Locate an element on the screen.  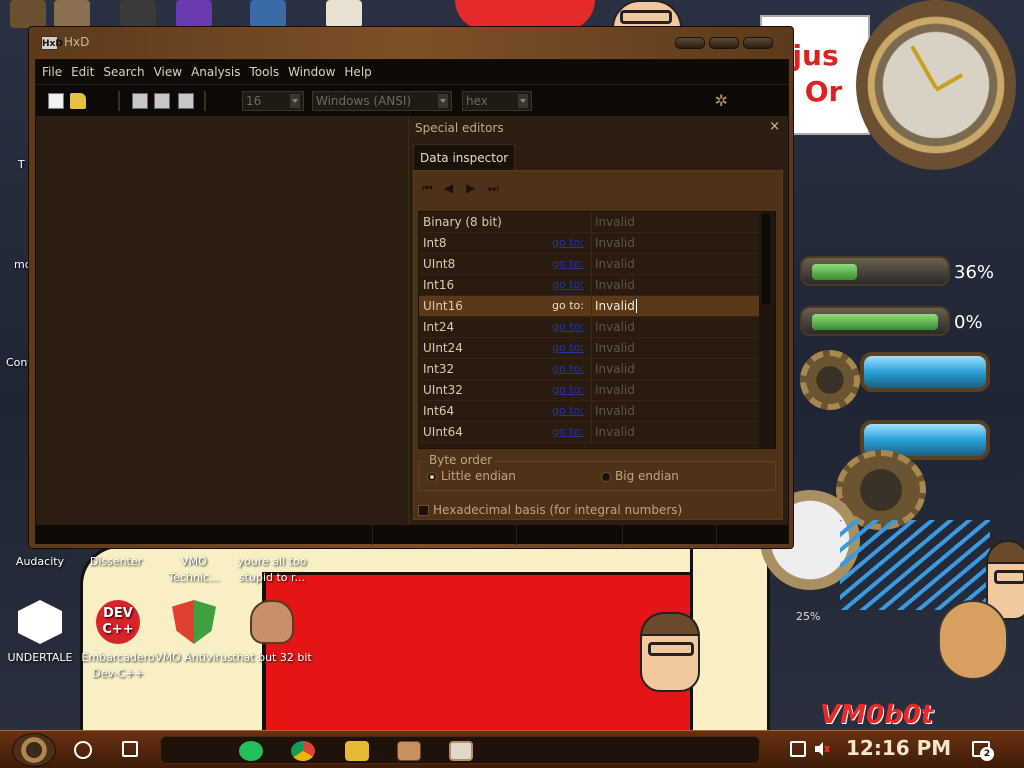
task-view-icon is located at coordinates (130, 749).